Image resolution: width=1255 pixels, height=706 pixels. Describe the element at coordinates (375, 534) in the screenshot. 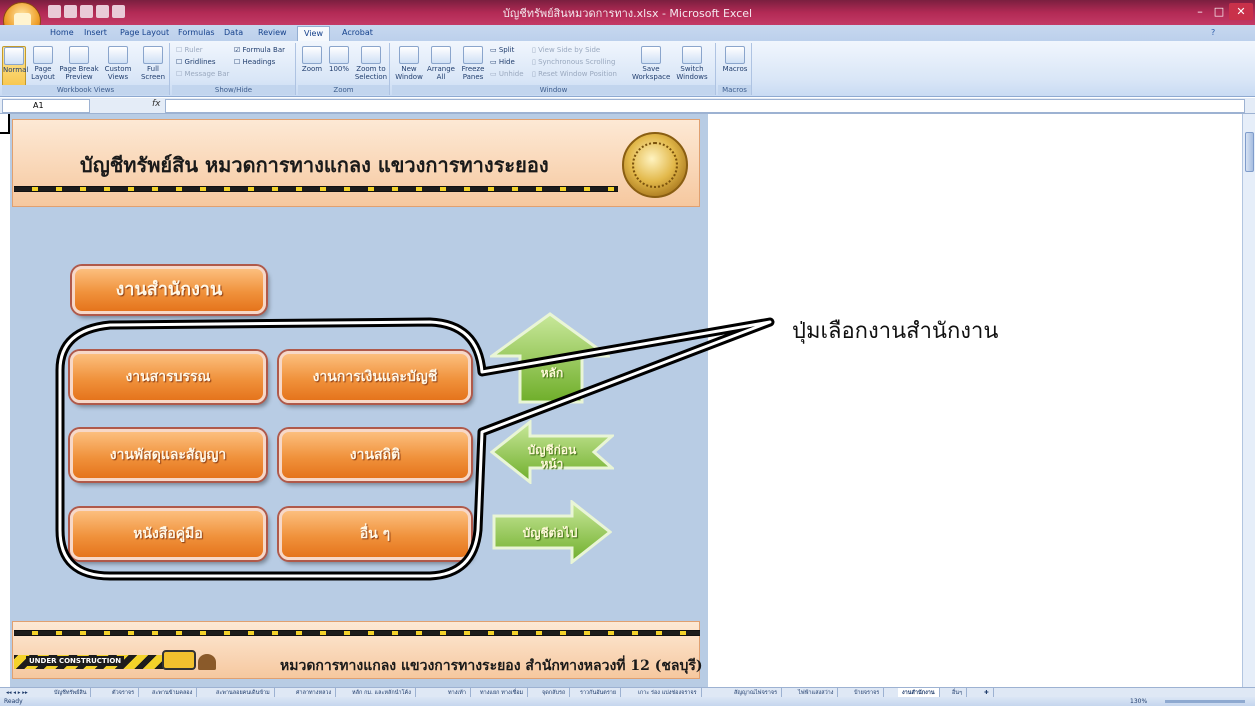

I see `button-others: อื่น ๆ` at that location.